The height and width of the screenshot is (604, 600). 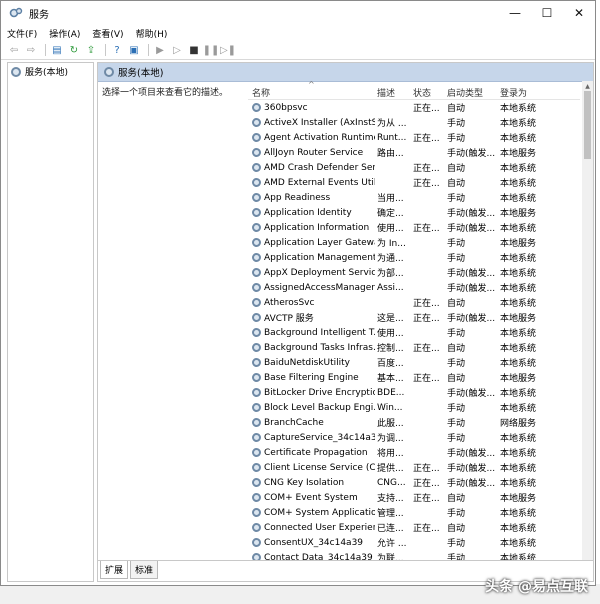 What do you see at coordinates (393, 92) in the screenshot?
I see `column-header-description: 描述` at bounding box center [393, 92].